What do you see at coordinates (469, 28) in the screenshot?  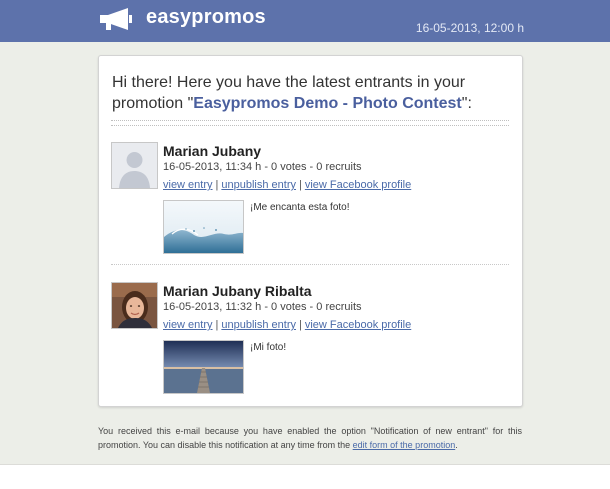 I see `header-datetime: 16-05-2013, 12:00 h` at bounding box center [469, 28].